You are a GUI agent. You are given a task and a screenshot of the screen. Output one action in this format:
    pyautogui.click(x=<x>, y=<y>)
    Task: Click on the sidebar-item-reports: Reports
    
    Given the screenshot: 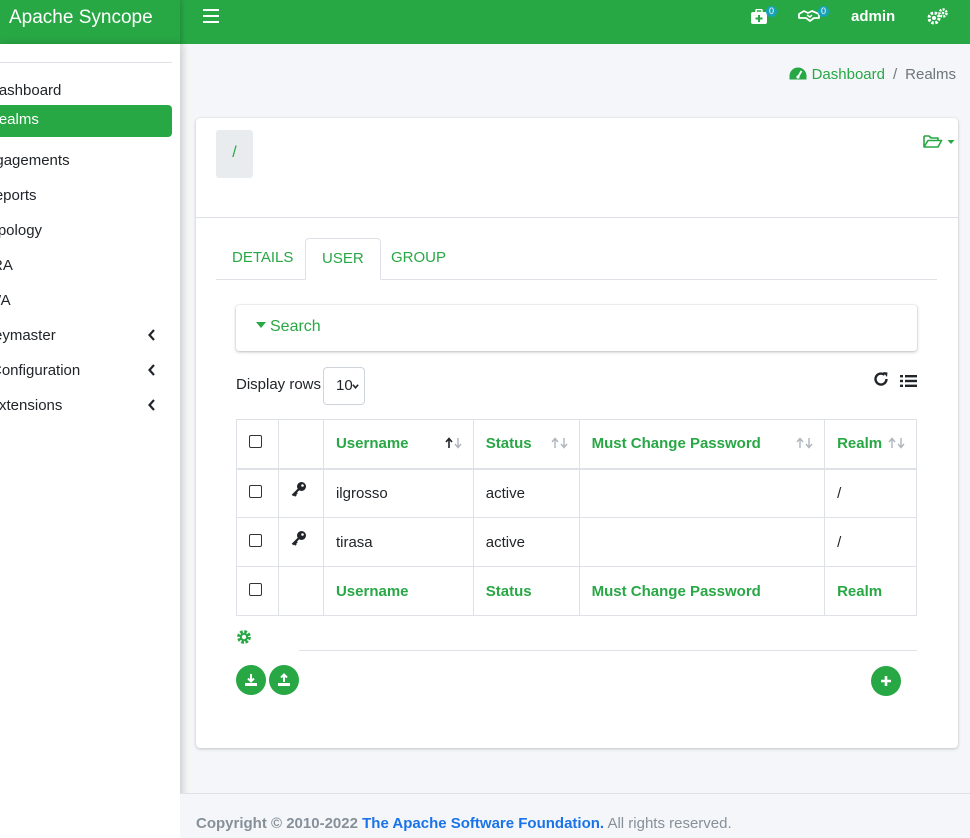 What is the action you would take?
    pyautogui.click(x=86, y=197)
    